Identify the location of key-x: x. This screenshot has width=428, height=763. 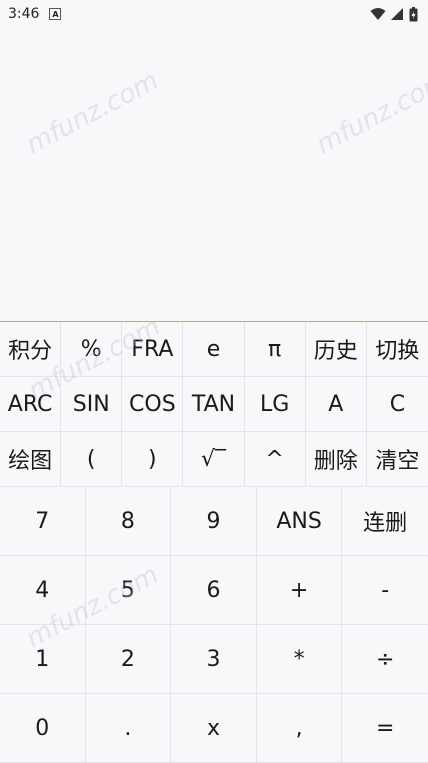
(214, 728).